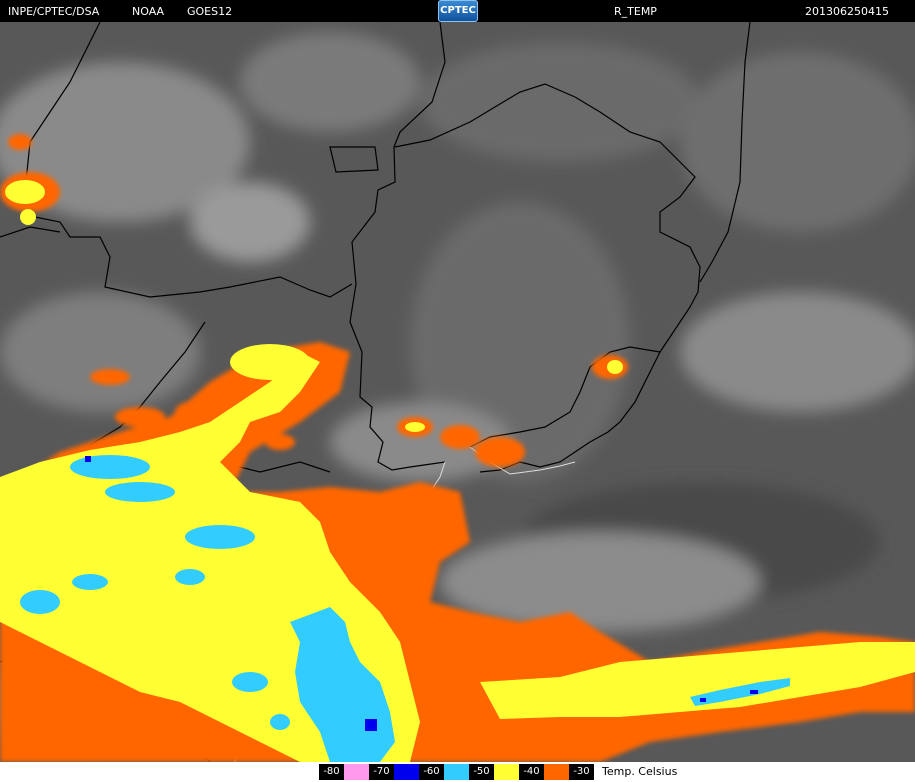 The width and height of the screenshot is (915, 782). Describe the element at coordinates (847, 11) in the screenshot. I see `timestamp-label: 201306250415` at that location.